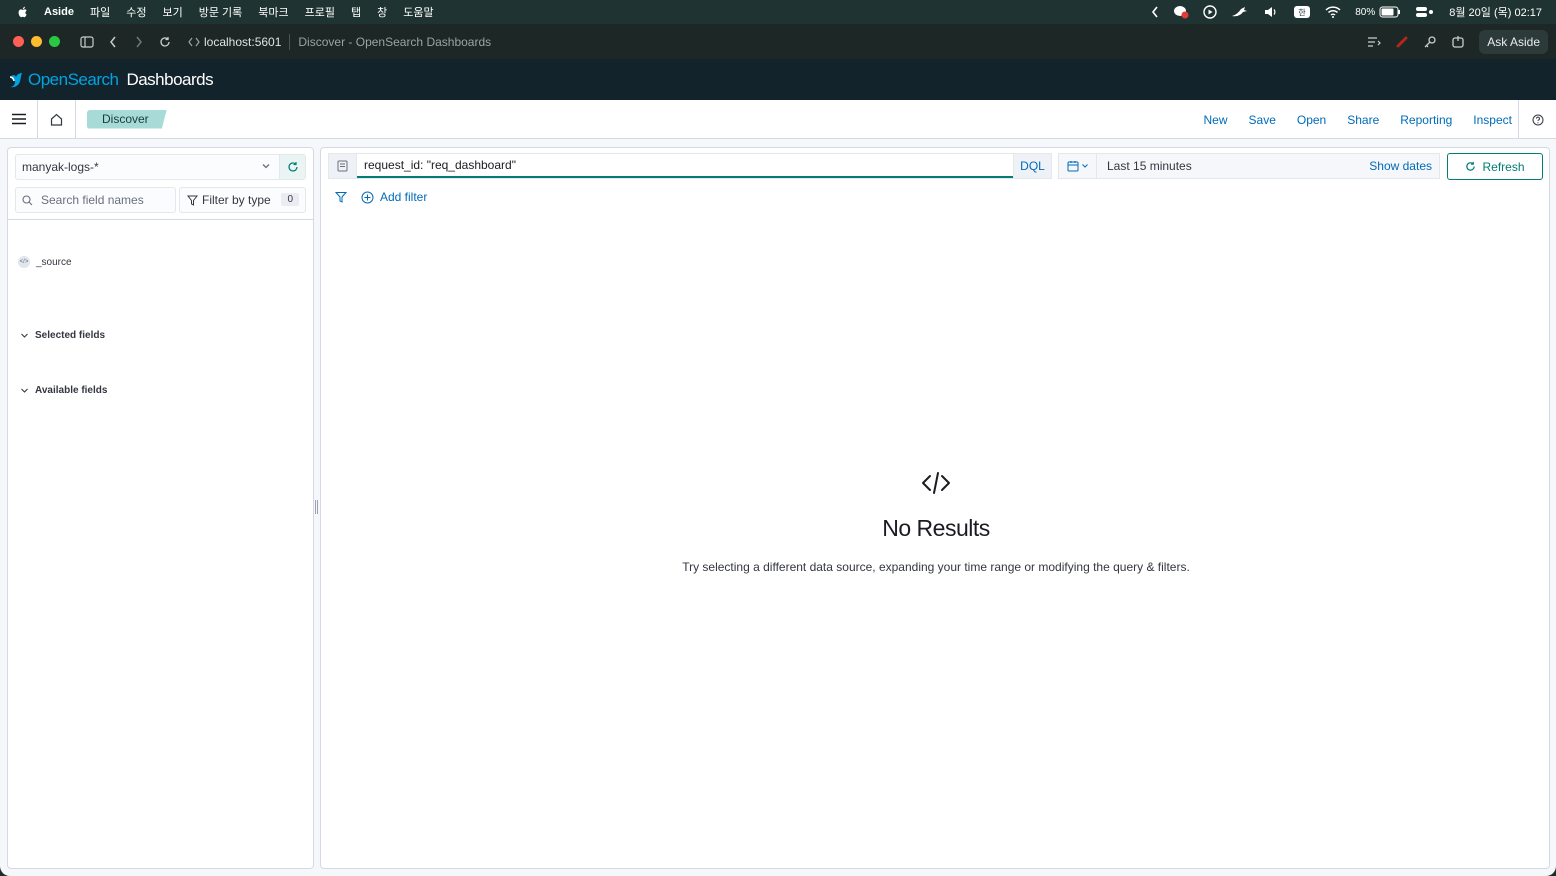 This screenshot has width=1556, height=876. I want to click on ask-aside-button: Ask Aside, so click(1513, 41).